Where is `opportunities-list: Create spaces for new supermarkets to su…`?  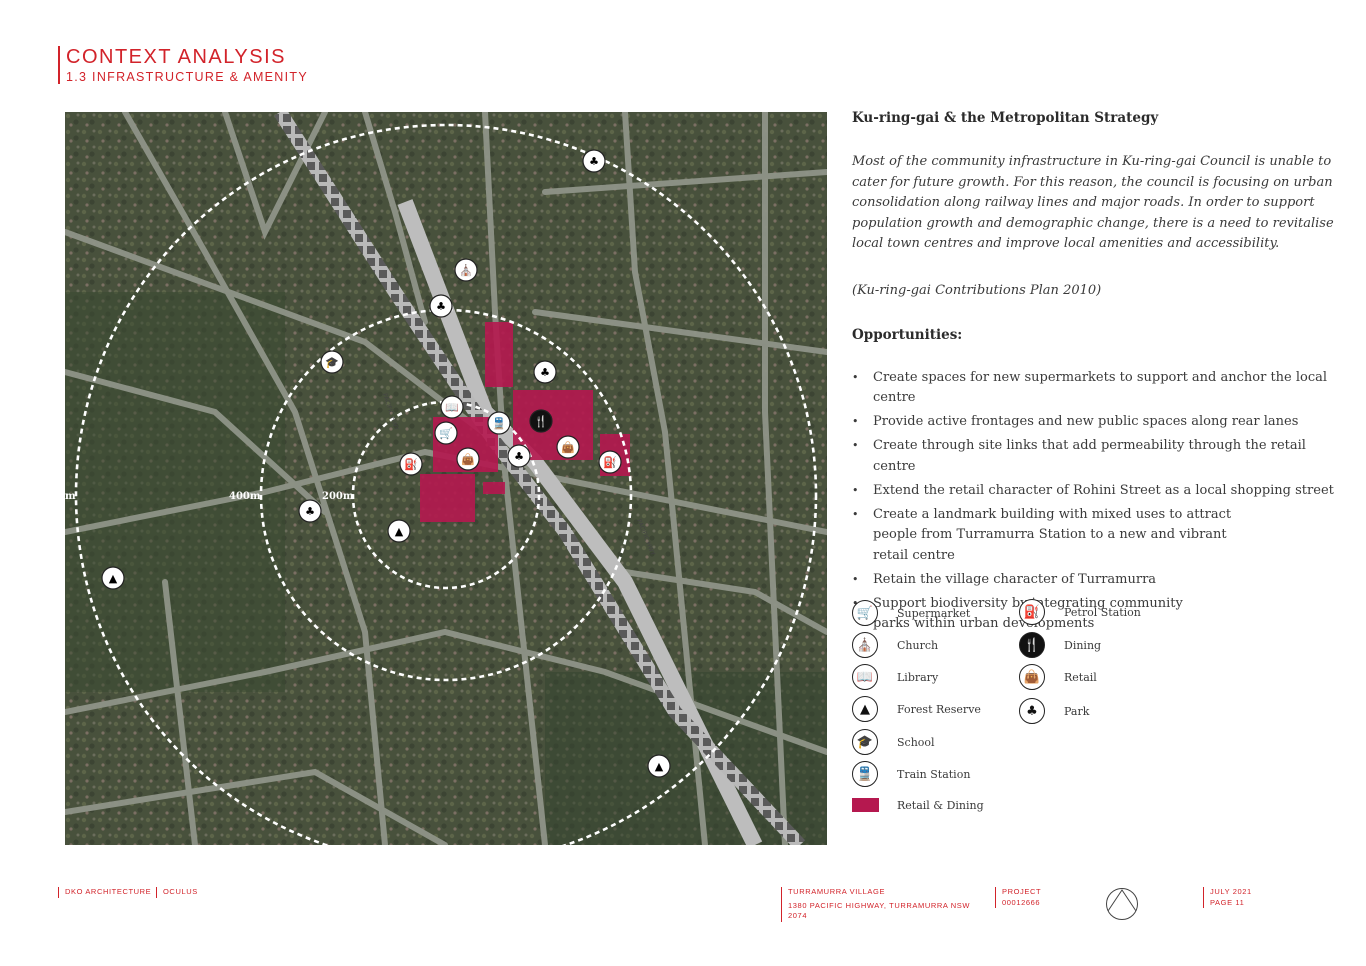 opportunities-list: Create spaces for new supermarkets to su… is located at coordinates (1097, 501).